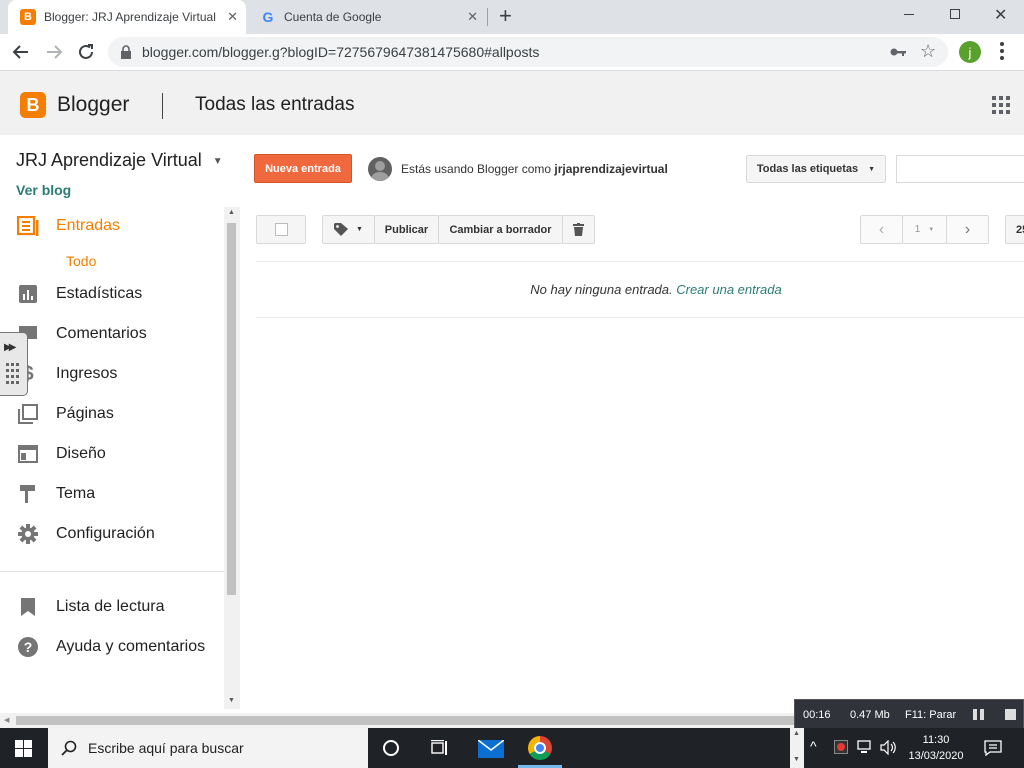 Image resolution: width=1024 pixels, height=768 pixels. Describe the element at coordinates (1010, 714) in the screenshot. I see `stop-icon` at that location.